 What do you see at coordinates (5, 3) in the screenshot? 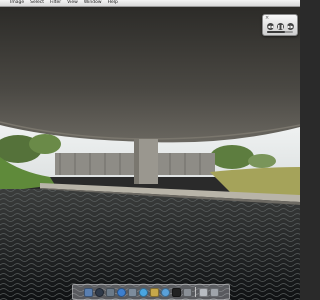
I see `apple-menu-icon` at bounding box center [5, 3].